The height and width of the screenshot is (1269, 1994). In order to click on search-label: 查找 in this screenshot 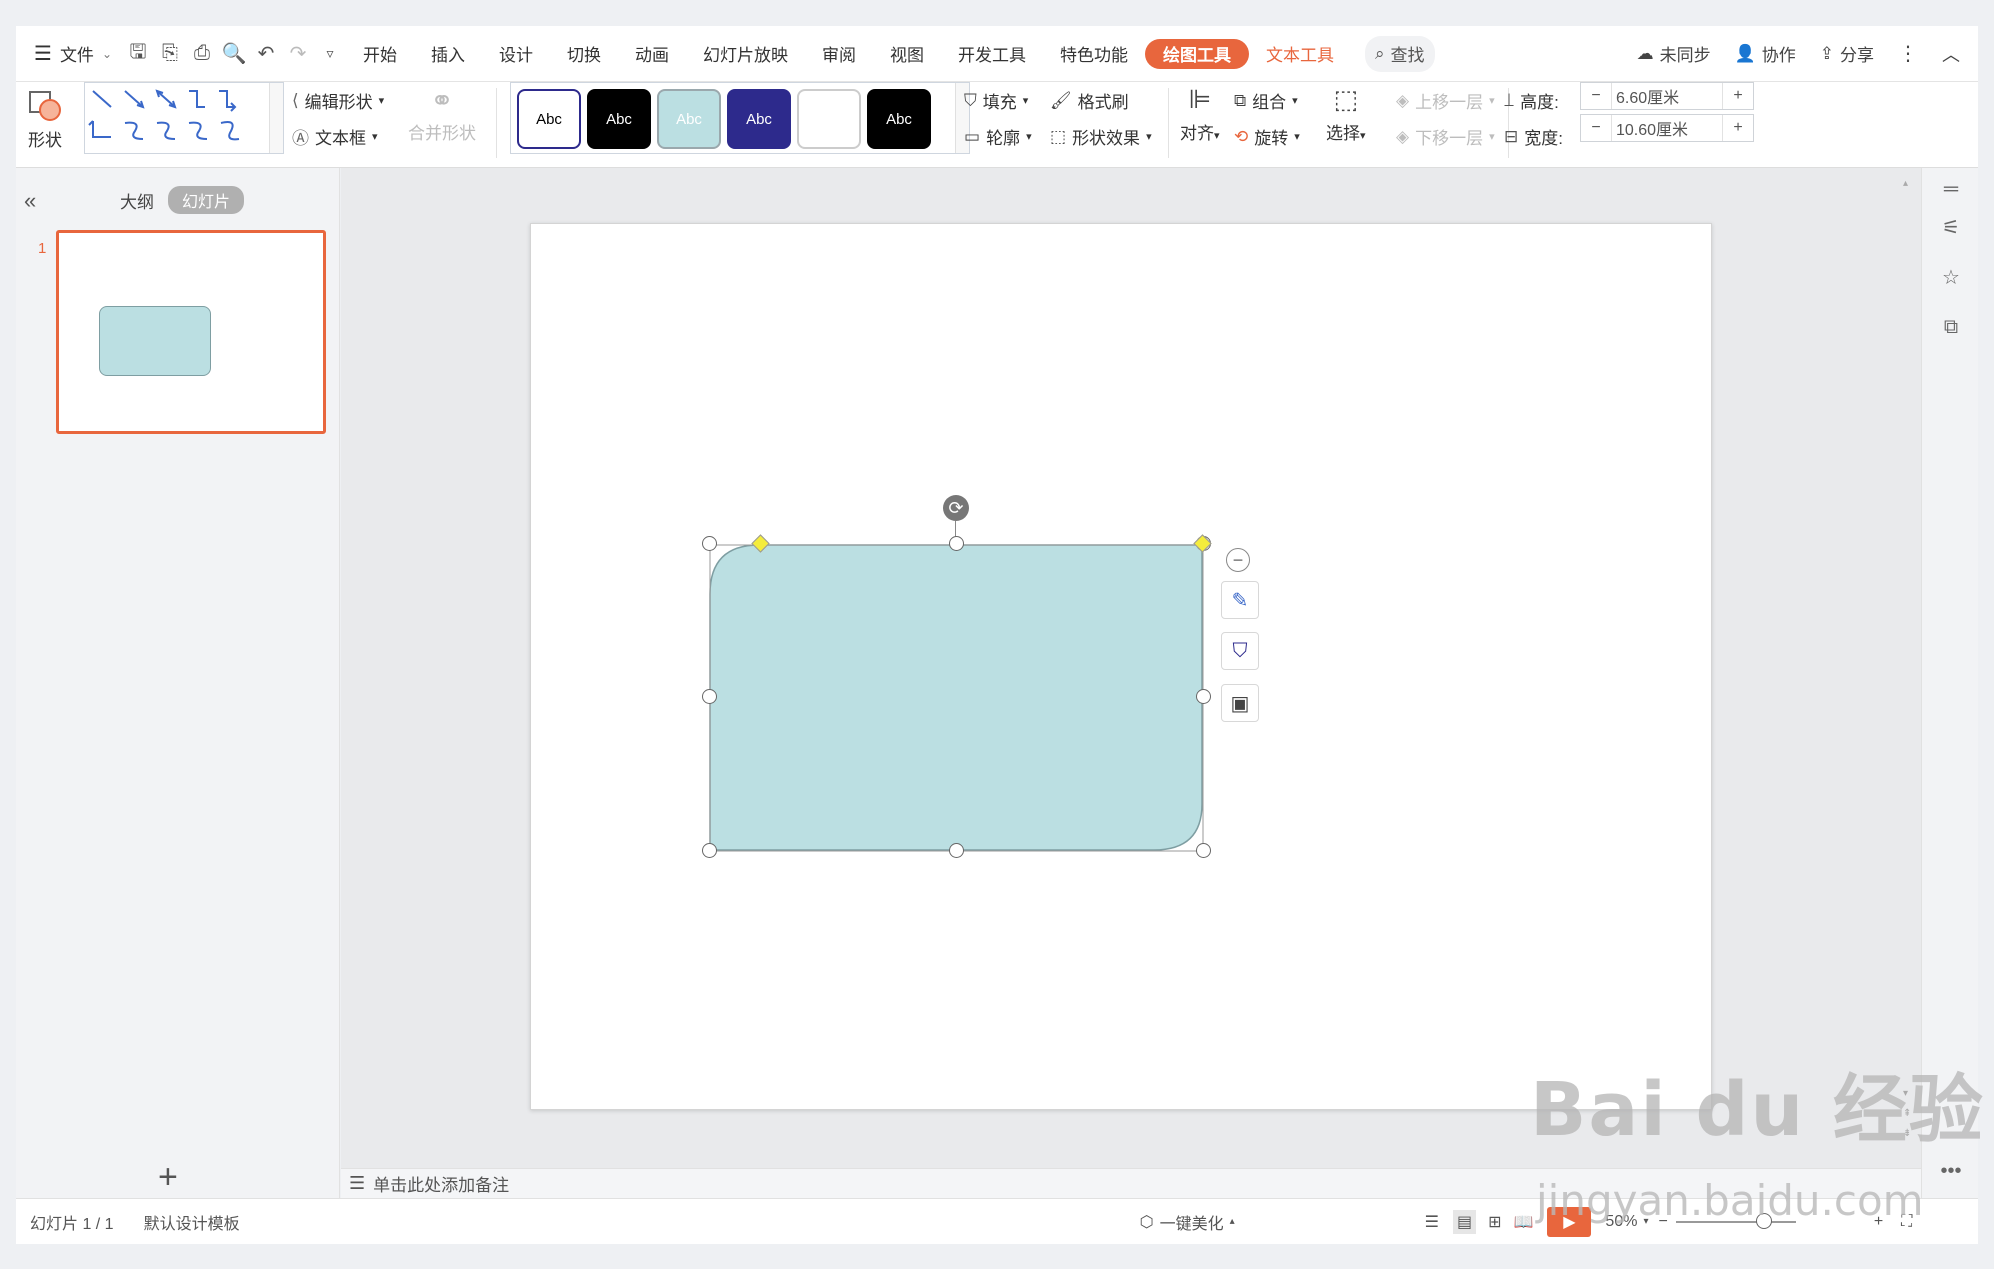, I will do `click(1407, 55)`.